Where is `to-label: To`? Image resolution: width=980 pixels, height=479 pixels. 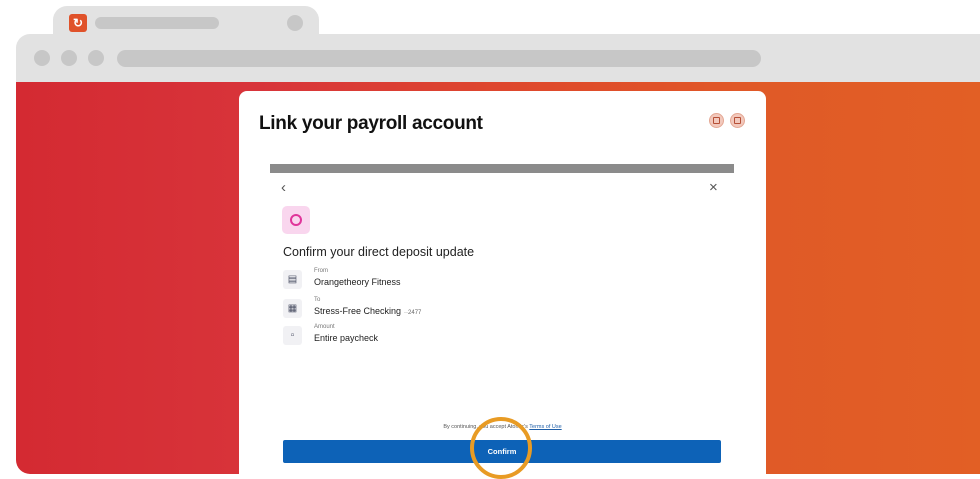 to-label: To is located at coordinates (317, 300).